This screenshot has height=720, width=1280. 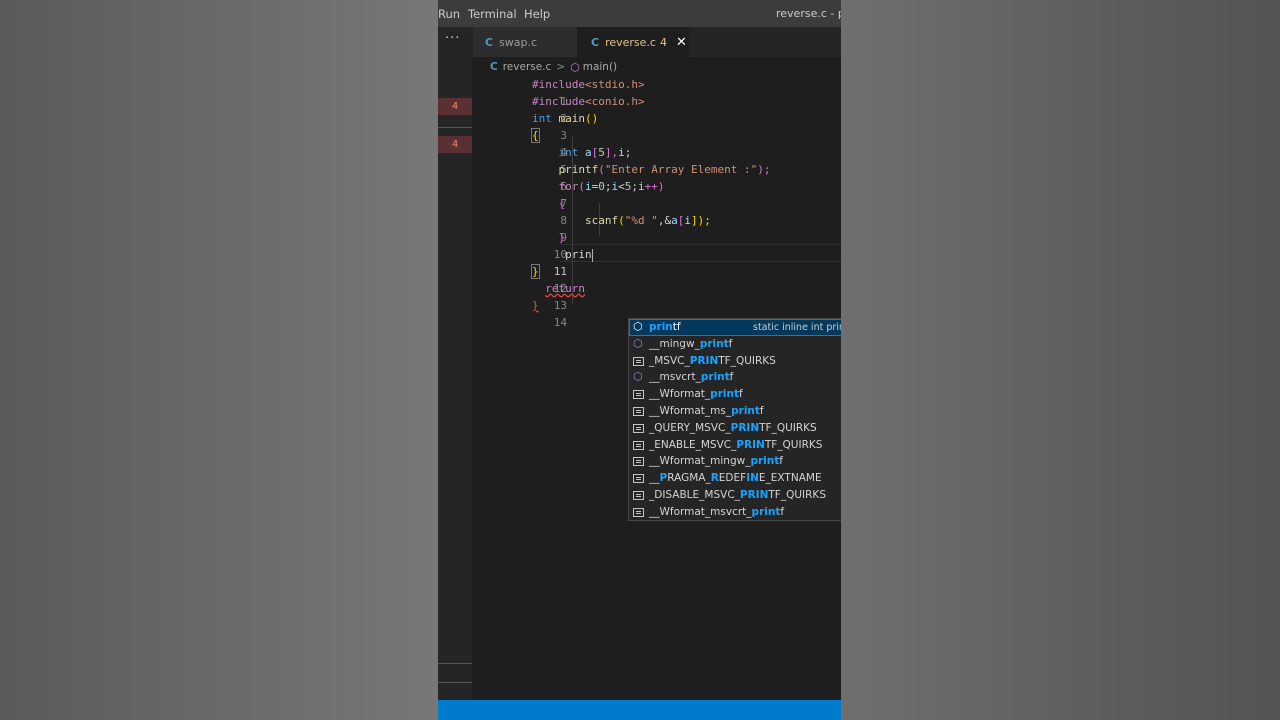 I want to click on suggestion-detail: static inline int prin, so click(x=797, y=327).